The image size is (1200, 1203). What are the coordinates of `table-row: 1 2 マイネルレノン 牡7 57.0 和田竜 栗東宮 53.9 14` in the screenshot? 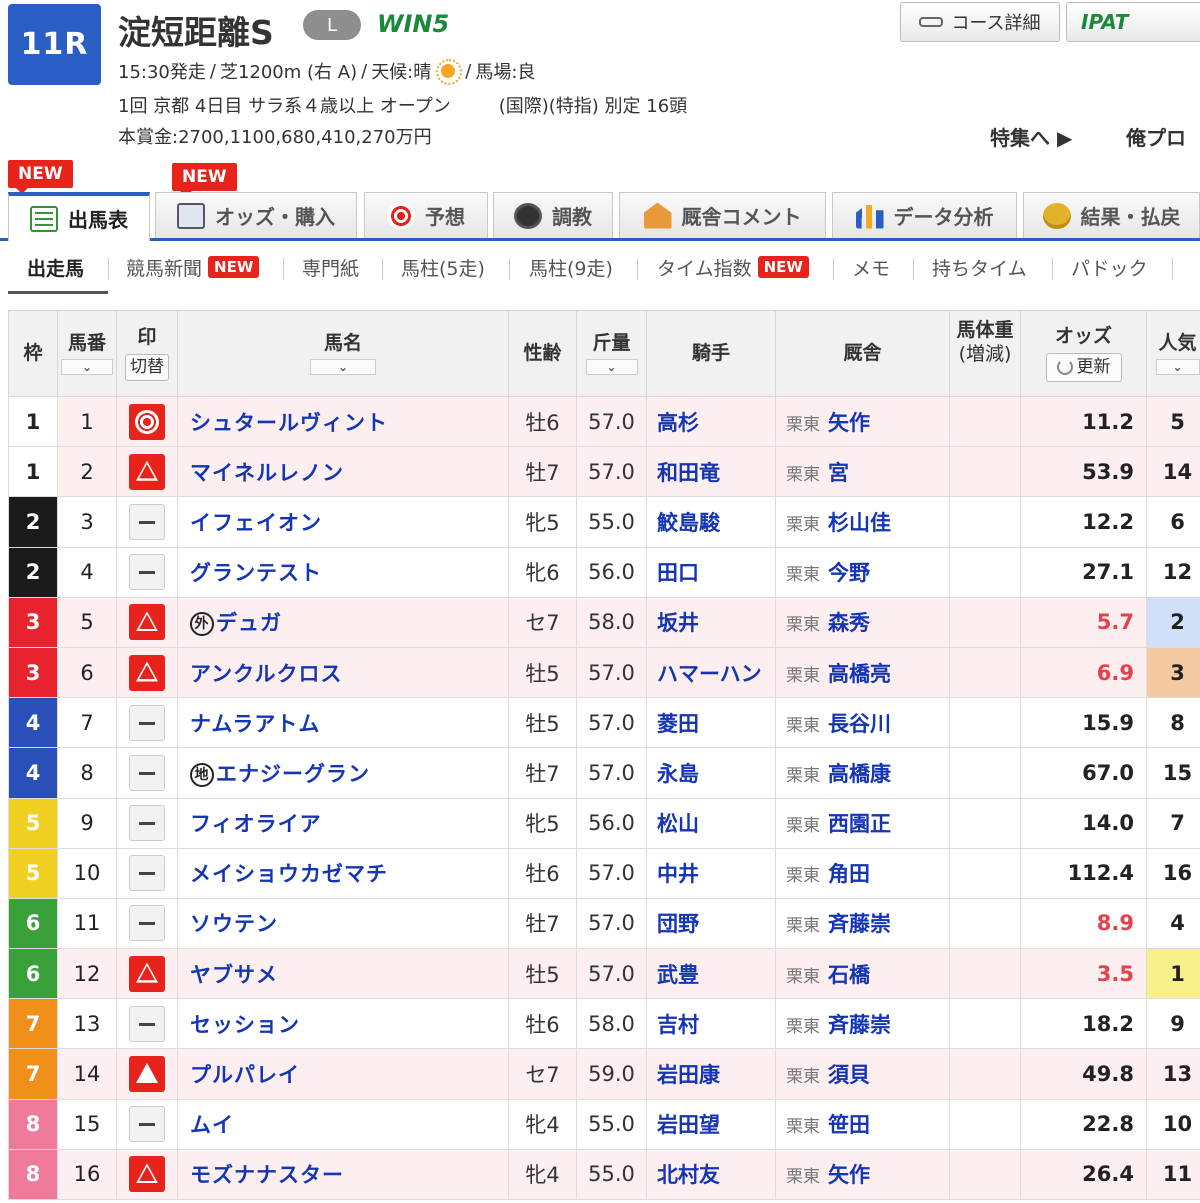 It's located at (604, 472).